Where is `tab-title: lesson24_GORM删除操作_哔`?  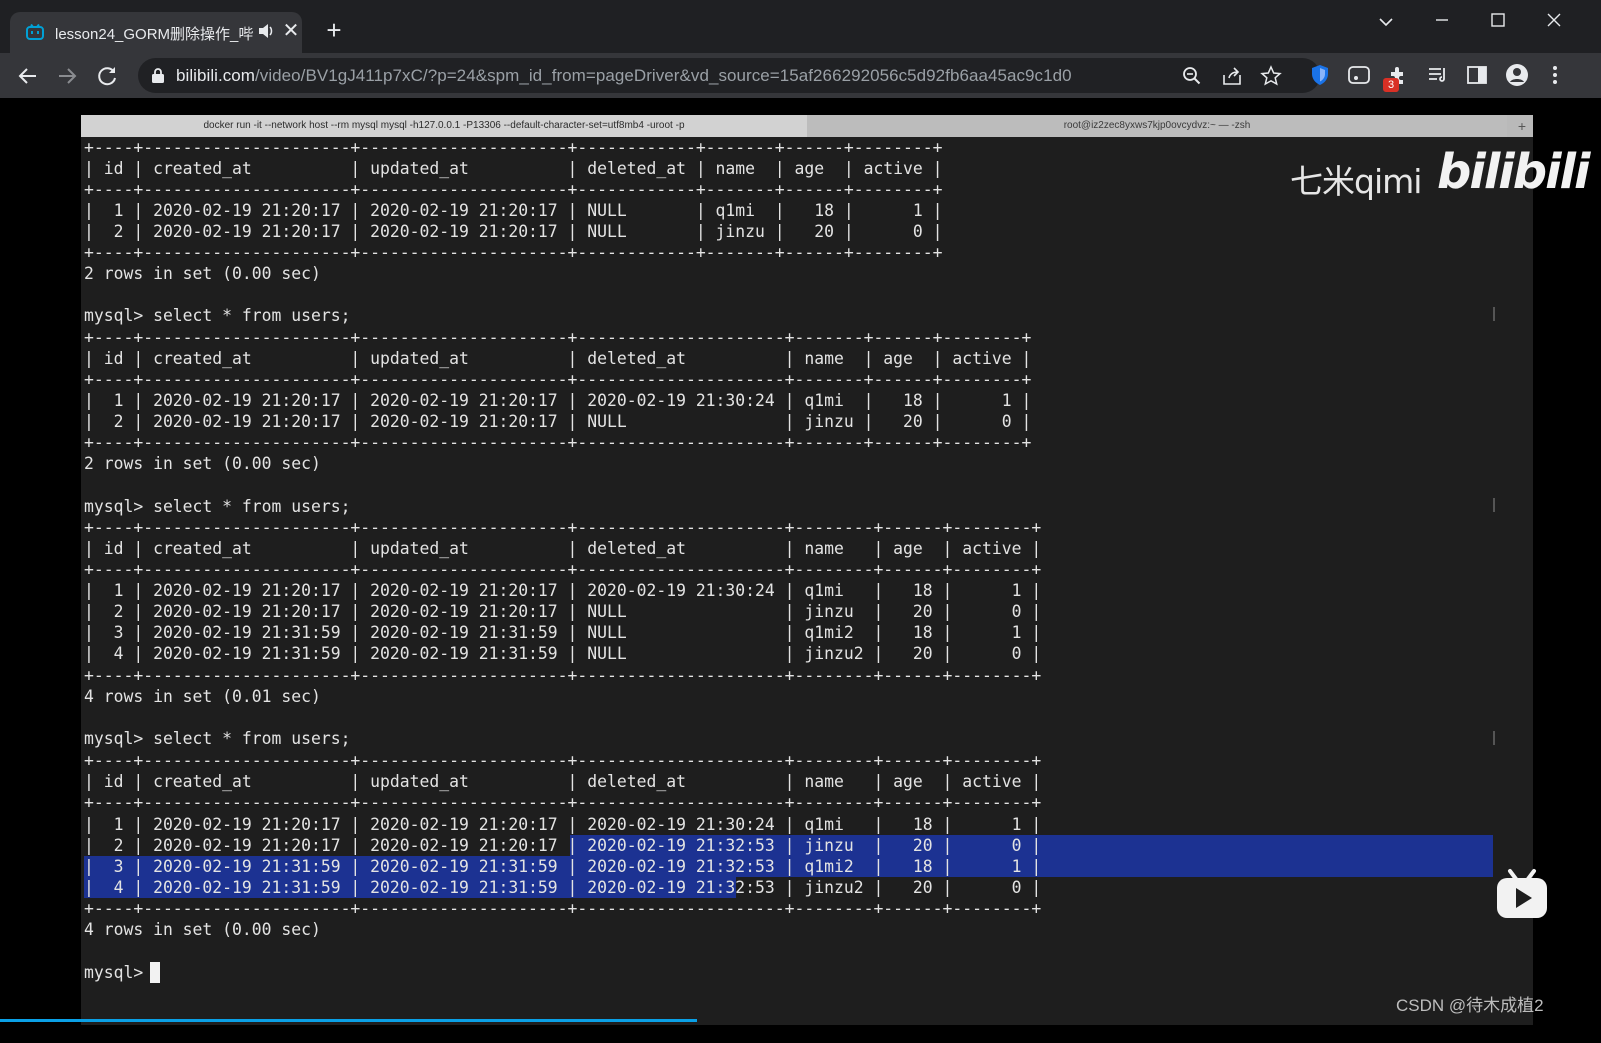 tab-title: lesson24_GORM删除操作_哔 is located at coordinates (154, 34).